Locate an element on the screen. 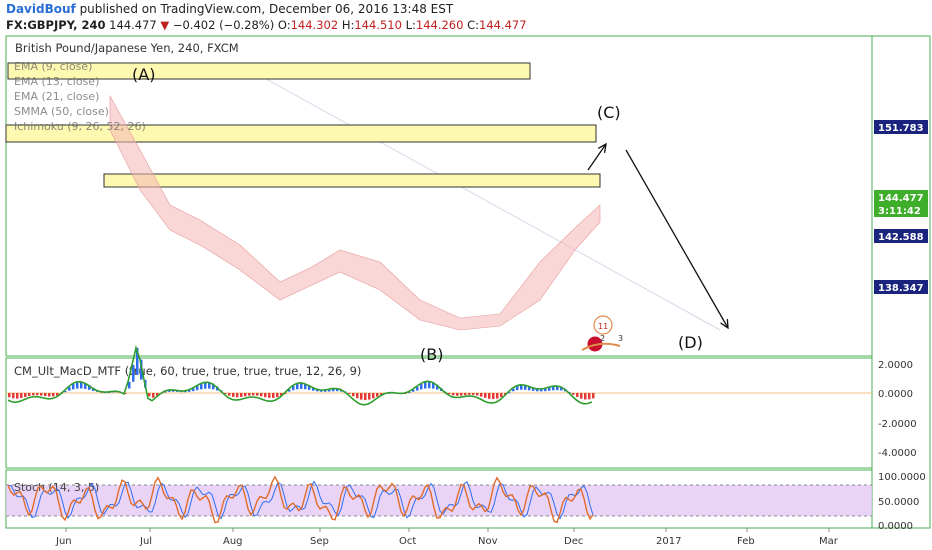 The width and height of the screenshot is (932, 550). wave-label-d: (D) is located at coordinates (690, 342).